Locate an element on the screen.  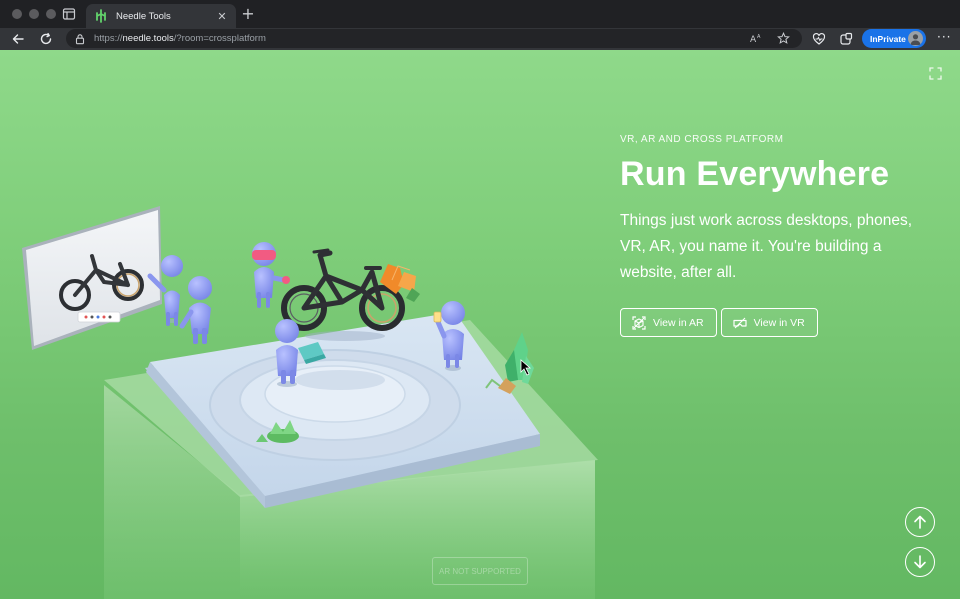
view-in-ar-button: View in AR is located at coordinates (668, 322).